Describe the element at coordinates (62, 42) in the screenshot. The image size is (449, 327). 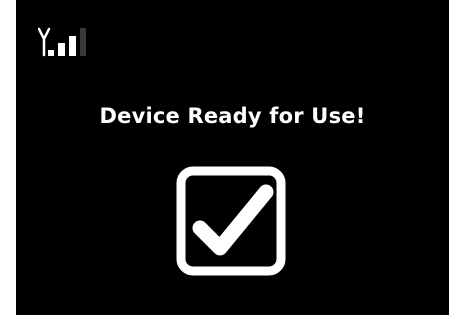
I see `antenna-signal-icon` at that location.